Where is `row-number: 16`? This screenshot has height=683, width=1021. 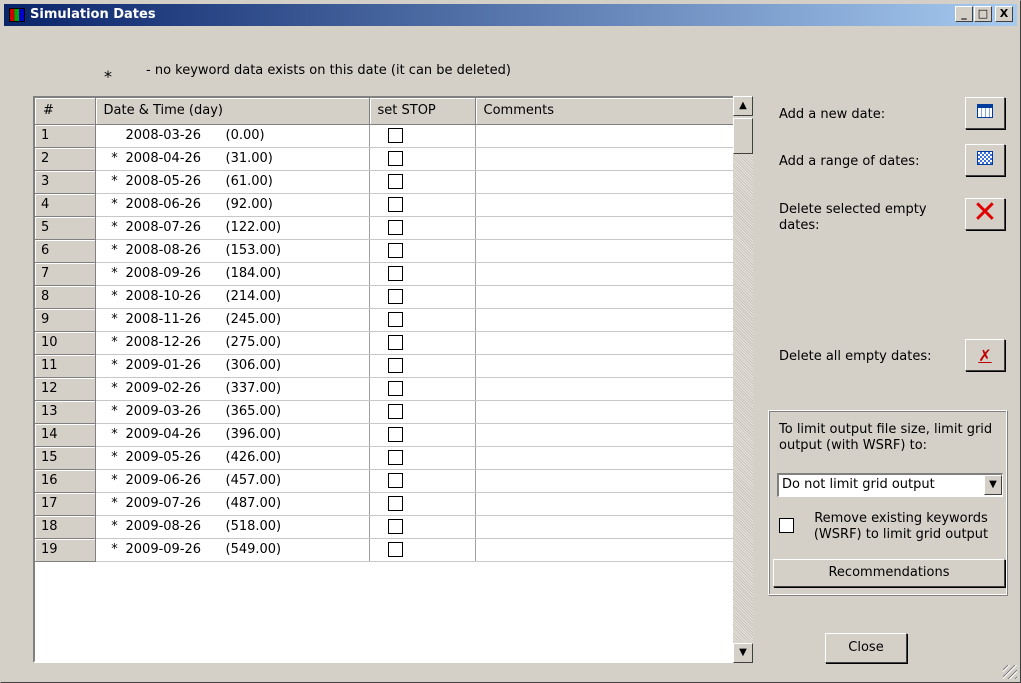
row-number: 16 is located at coordinates (65, 481).